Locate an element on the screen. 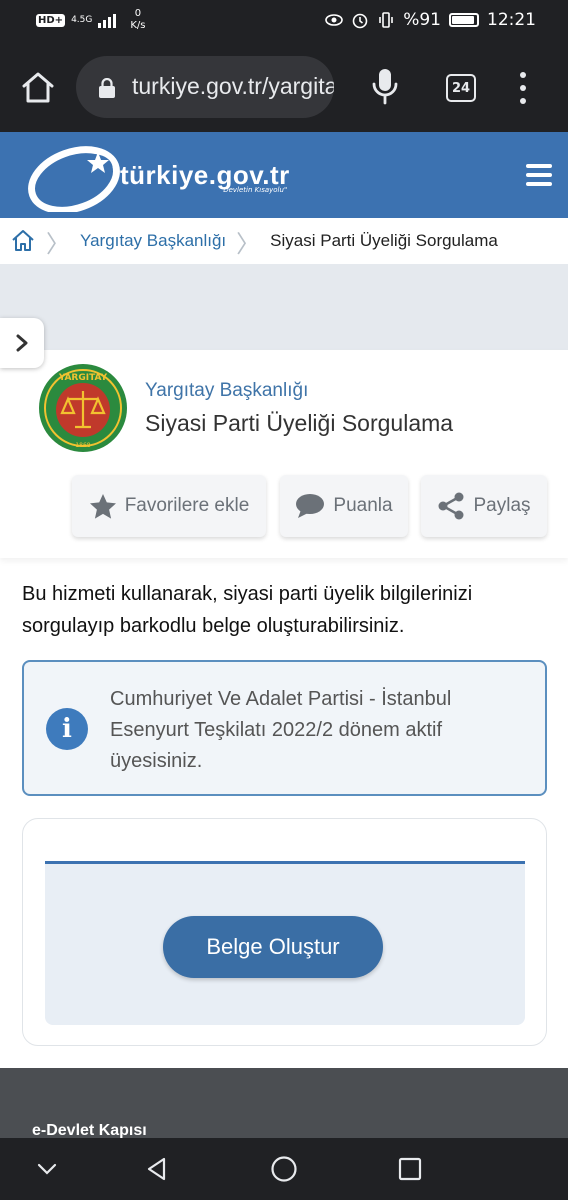  nav-recents-button is located at coordinates (410, 1169).